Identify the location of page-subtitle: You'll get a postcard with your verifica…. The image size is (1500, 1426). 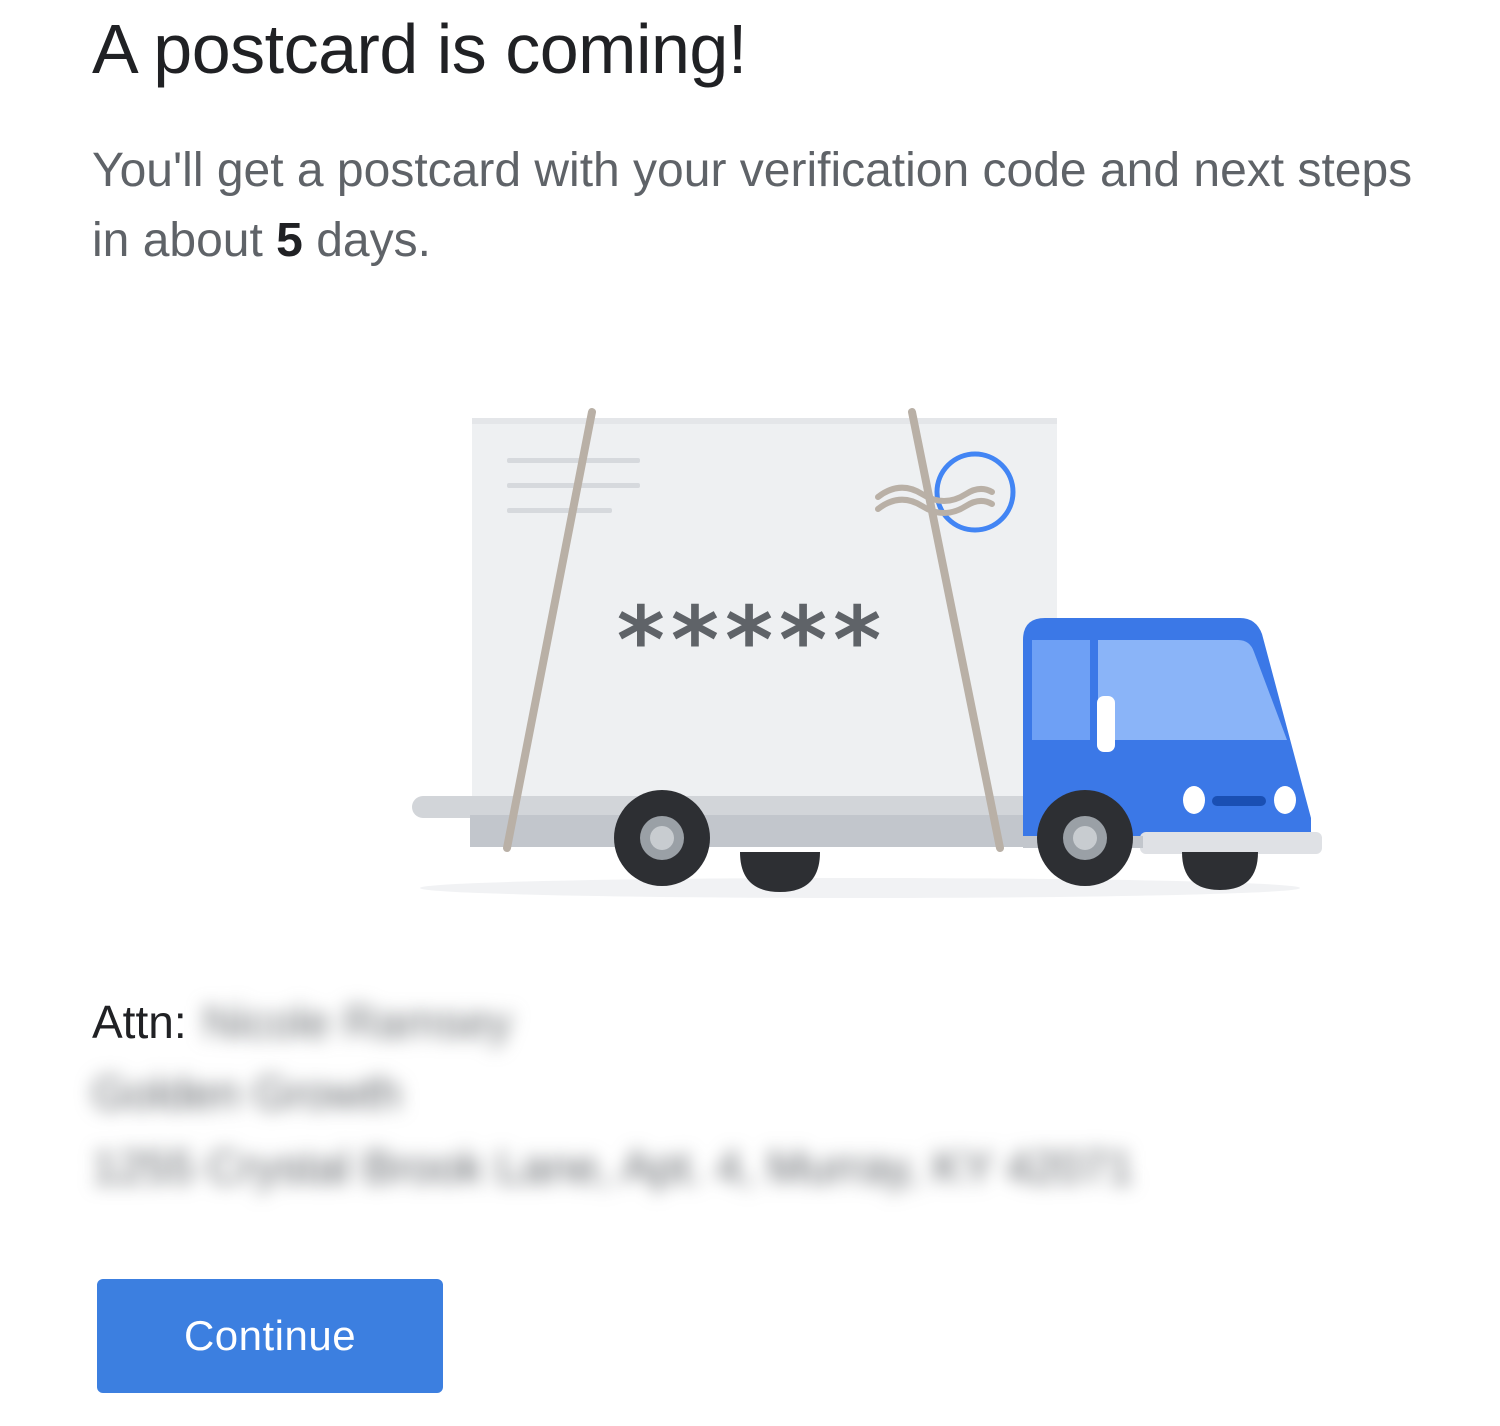
(757, 206).